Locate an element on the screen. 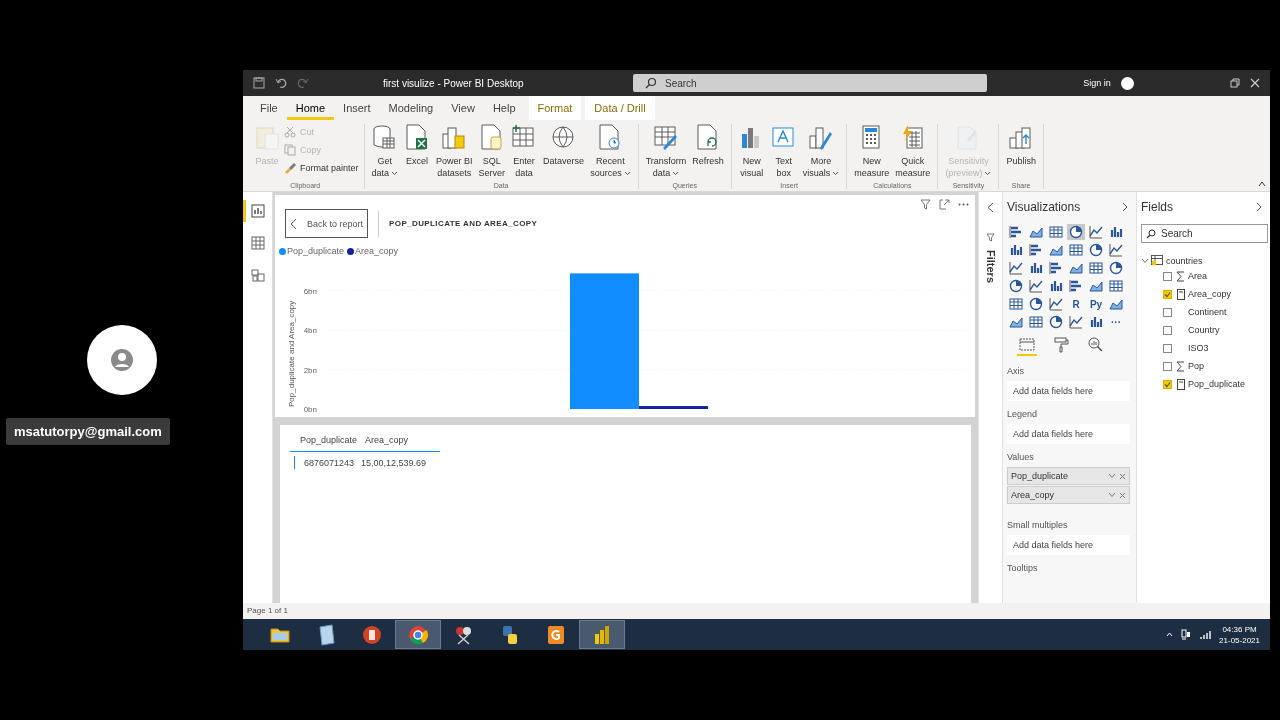 The width and height of the screenshot is (1280, 720). ribbon-button: More visuals is located at coordinates (821, 151).